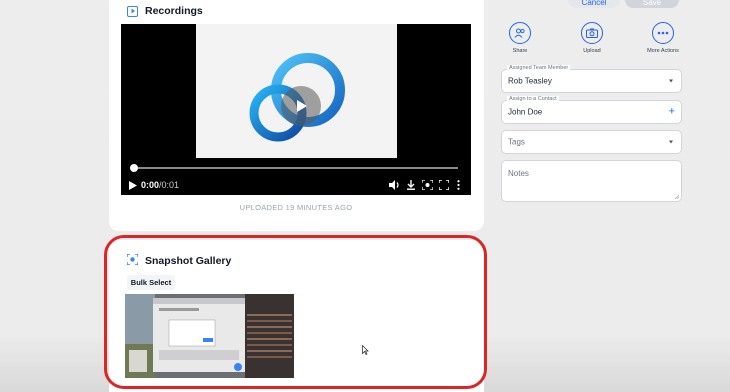 The height and width of the screenshot is (392, 730). Describe the element at coordinates (594, 4) in the screenshot. I see `cancel-button: Cancel` at that location.